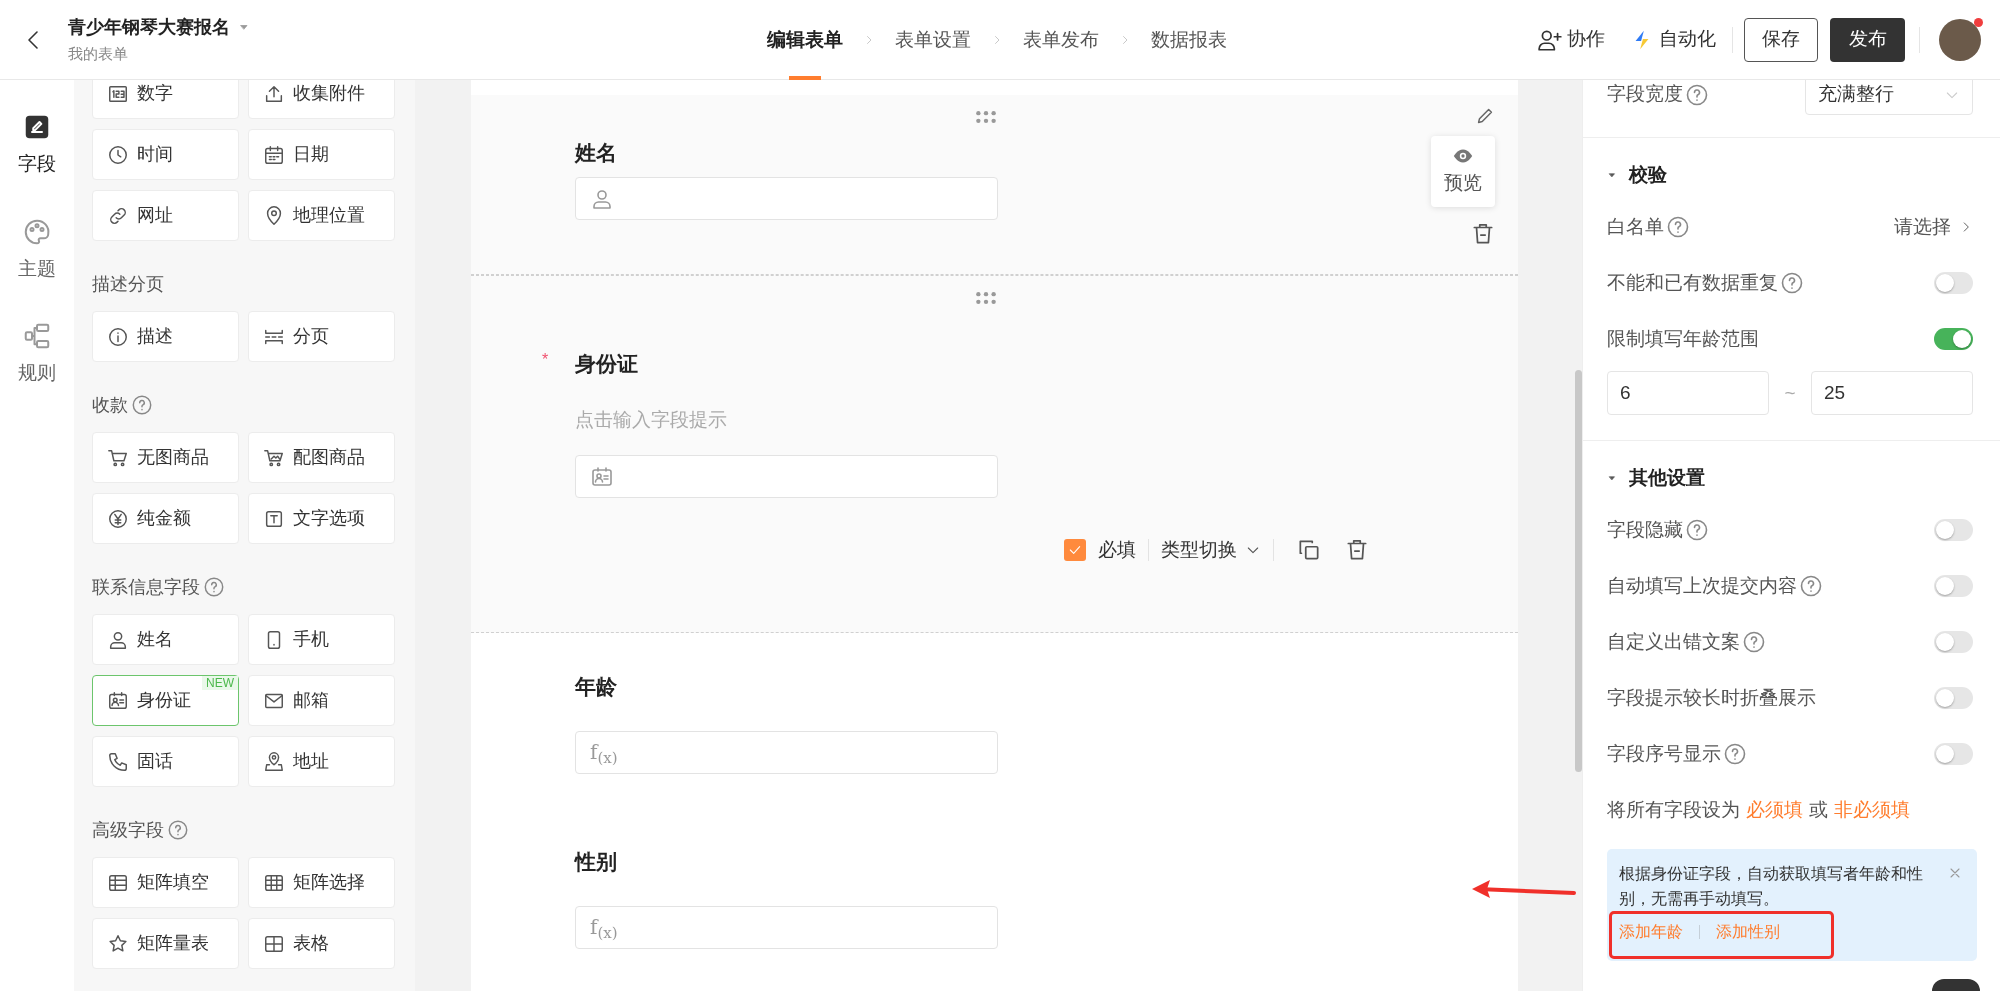 This screenshot has width=2000, height=991. I want to click on new-badge: NEW, so click(220, 683).